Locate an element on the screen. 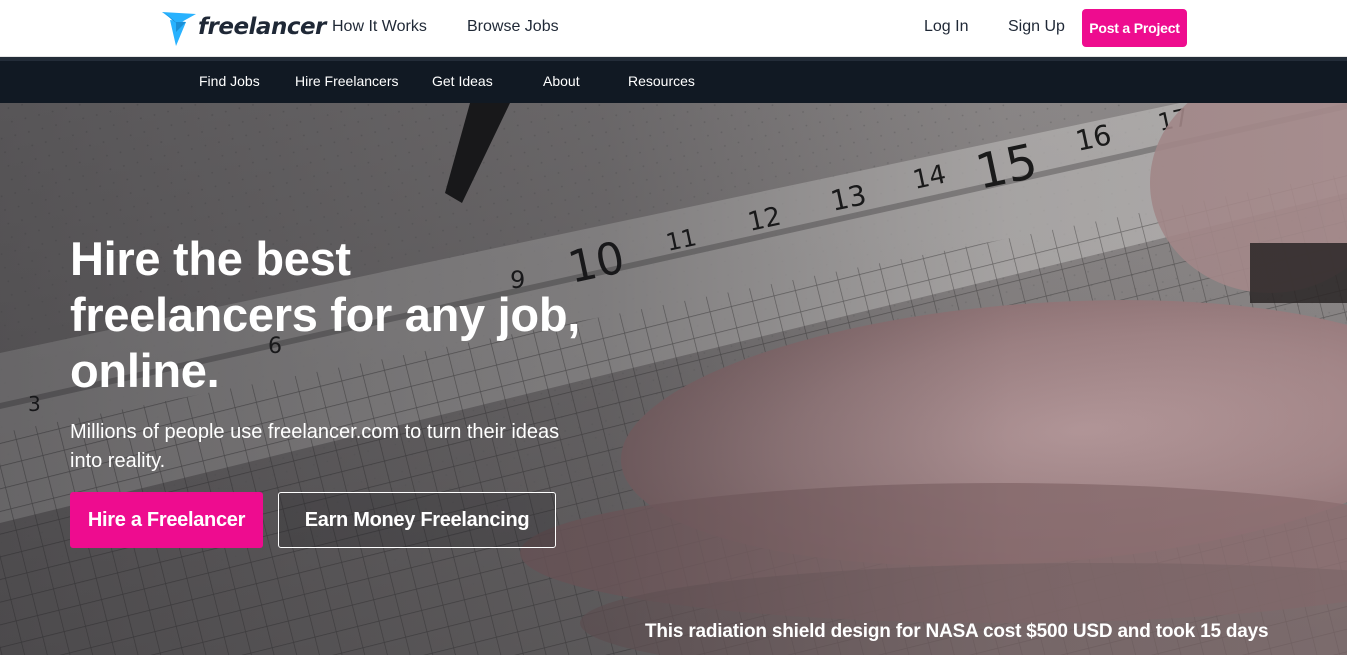 The width and height of the screenshot is (1347, 655). logo-wordmark: freelancer is located at coordinates (262, 27).